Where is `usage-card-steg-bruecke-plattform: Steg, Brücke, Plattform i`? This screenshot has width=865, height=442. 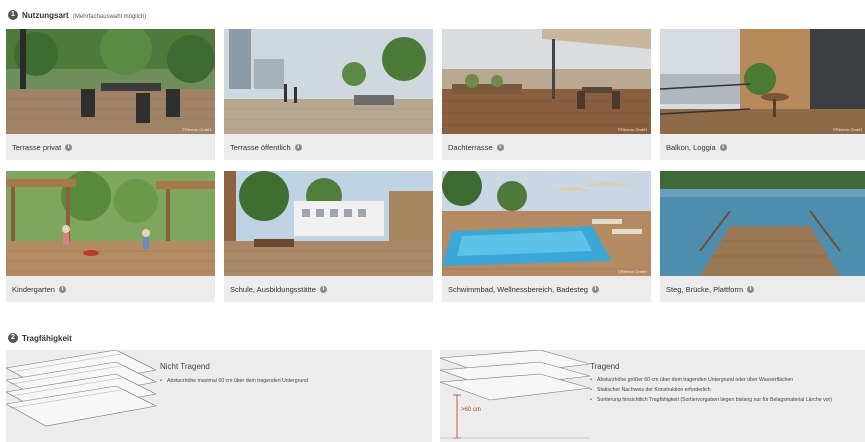 usage-card-steg-bruecke-plattform: Steg, Brücke, Plattform i is located at coordinates (762, 236).